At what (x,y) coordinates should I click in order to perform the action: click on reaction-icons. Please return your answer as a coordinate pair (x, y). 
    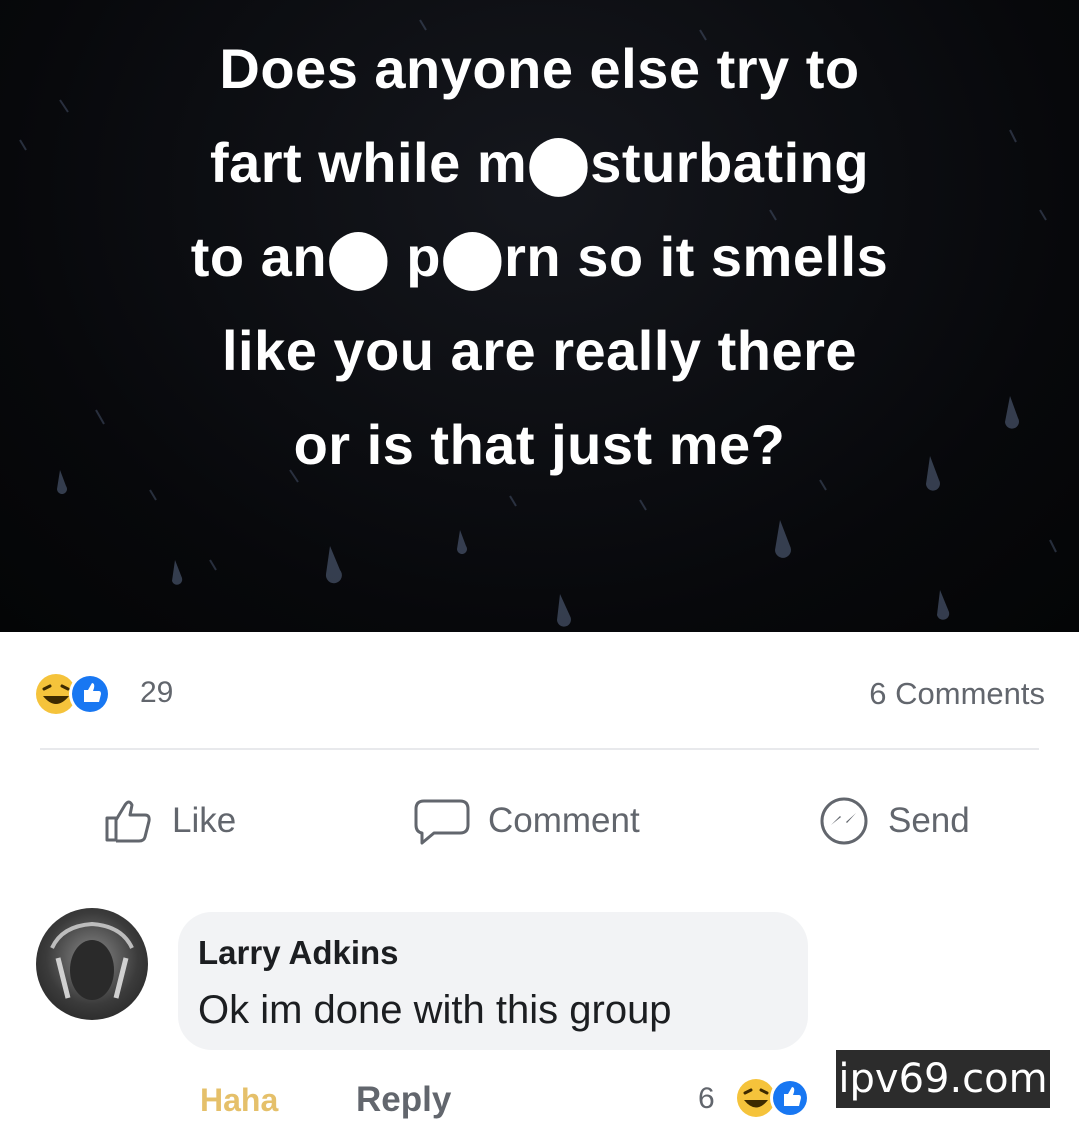
    Looking at the image, I should click on (84, 694).